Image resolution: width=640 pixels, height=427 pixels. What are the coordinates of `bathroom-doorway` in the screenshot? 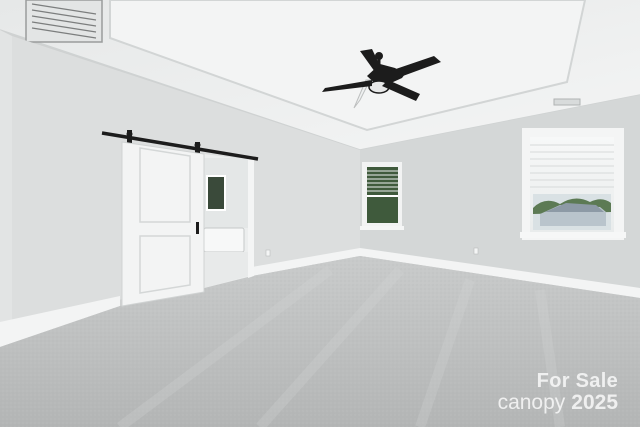 It's located at (228, 221).